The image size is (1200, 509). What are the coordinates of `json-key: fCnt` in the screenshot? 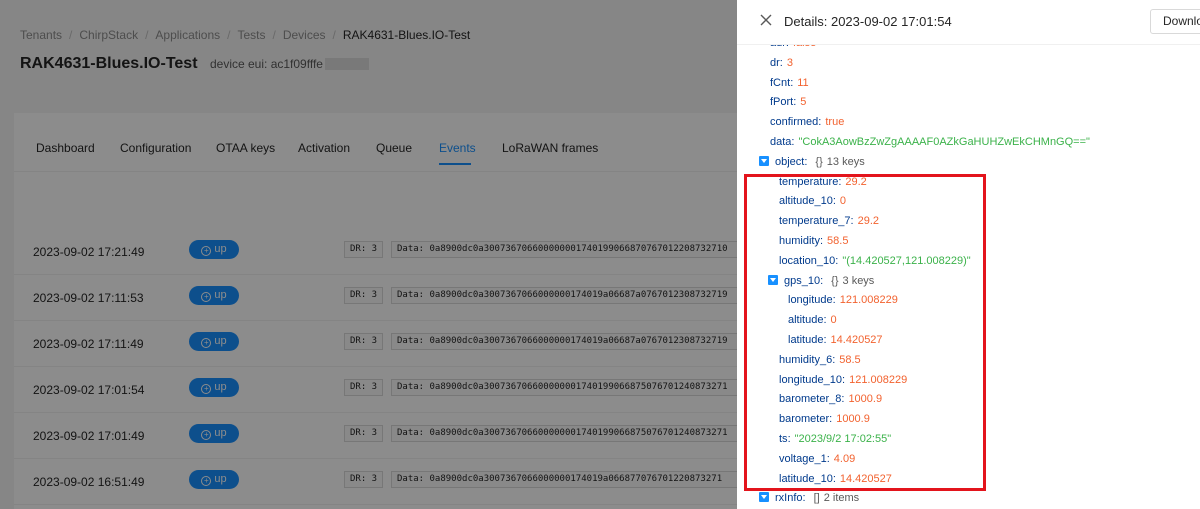 It's located at (780, 82).